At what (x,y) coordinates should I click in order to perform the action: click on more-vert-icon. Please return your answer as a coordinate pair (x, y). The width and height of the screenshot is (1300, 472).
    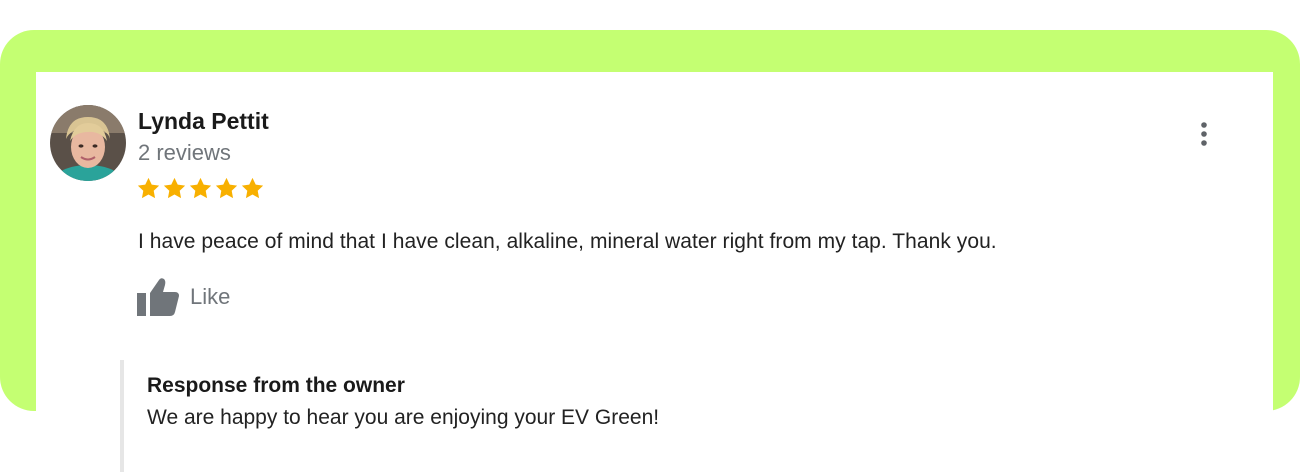
    Looking at the image, I should click on (1204, 134).